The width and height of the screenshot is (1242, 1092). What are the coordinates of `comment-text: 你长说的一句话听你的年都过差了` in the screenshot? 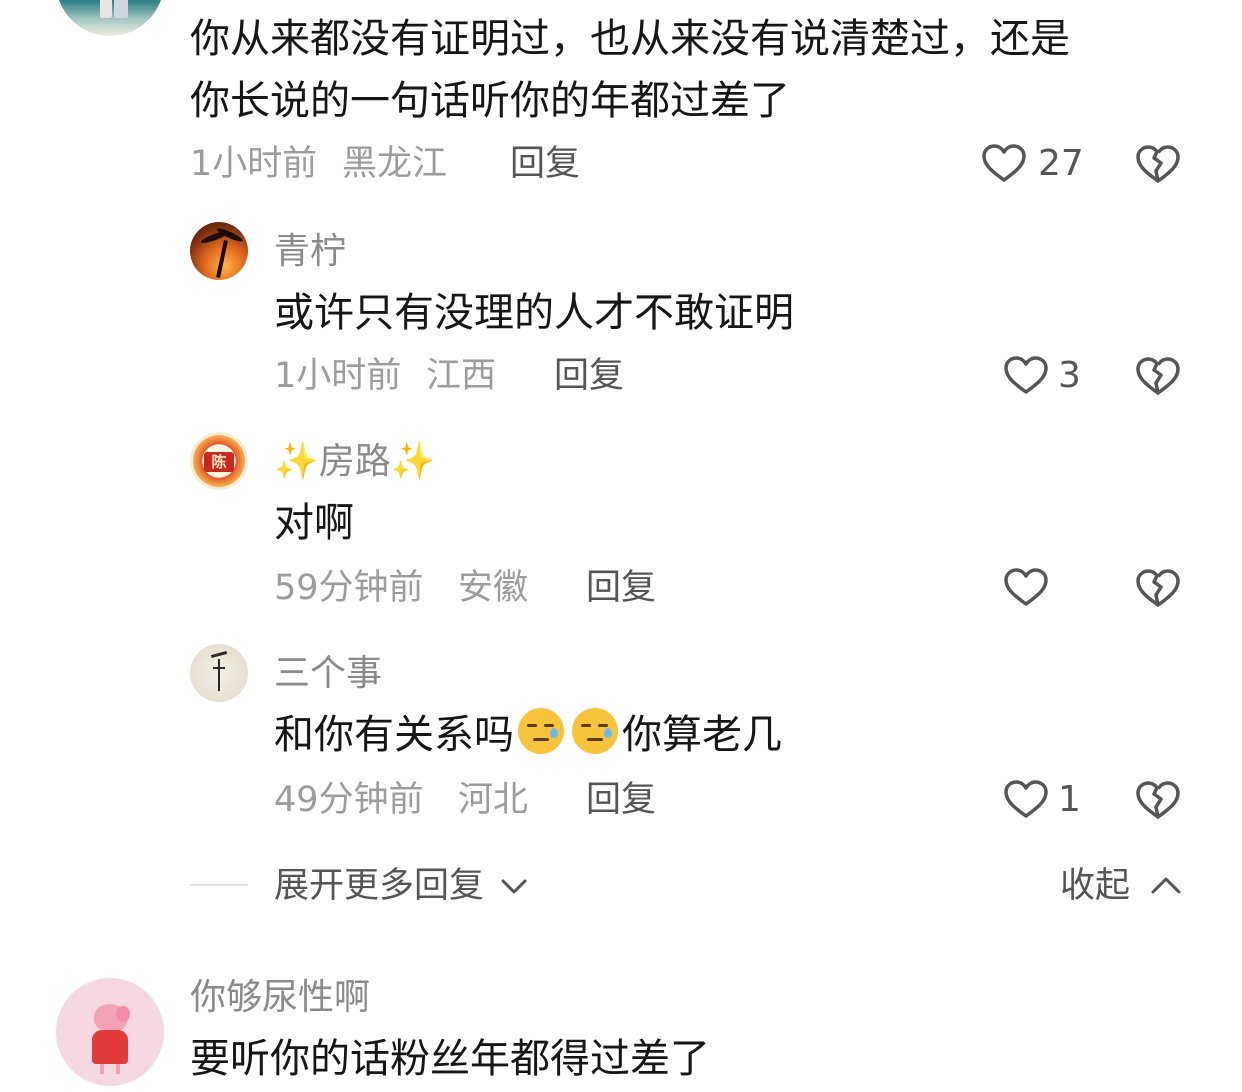 It's located at (490, 101).